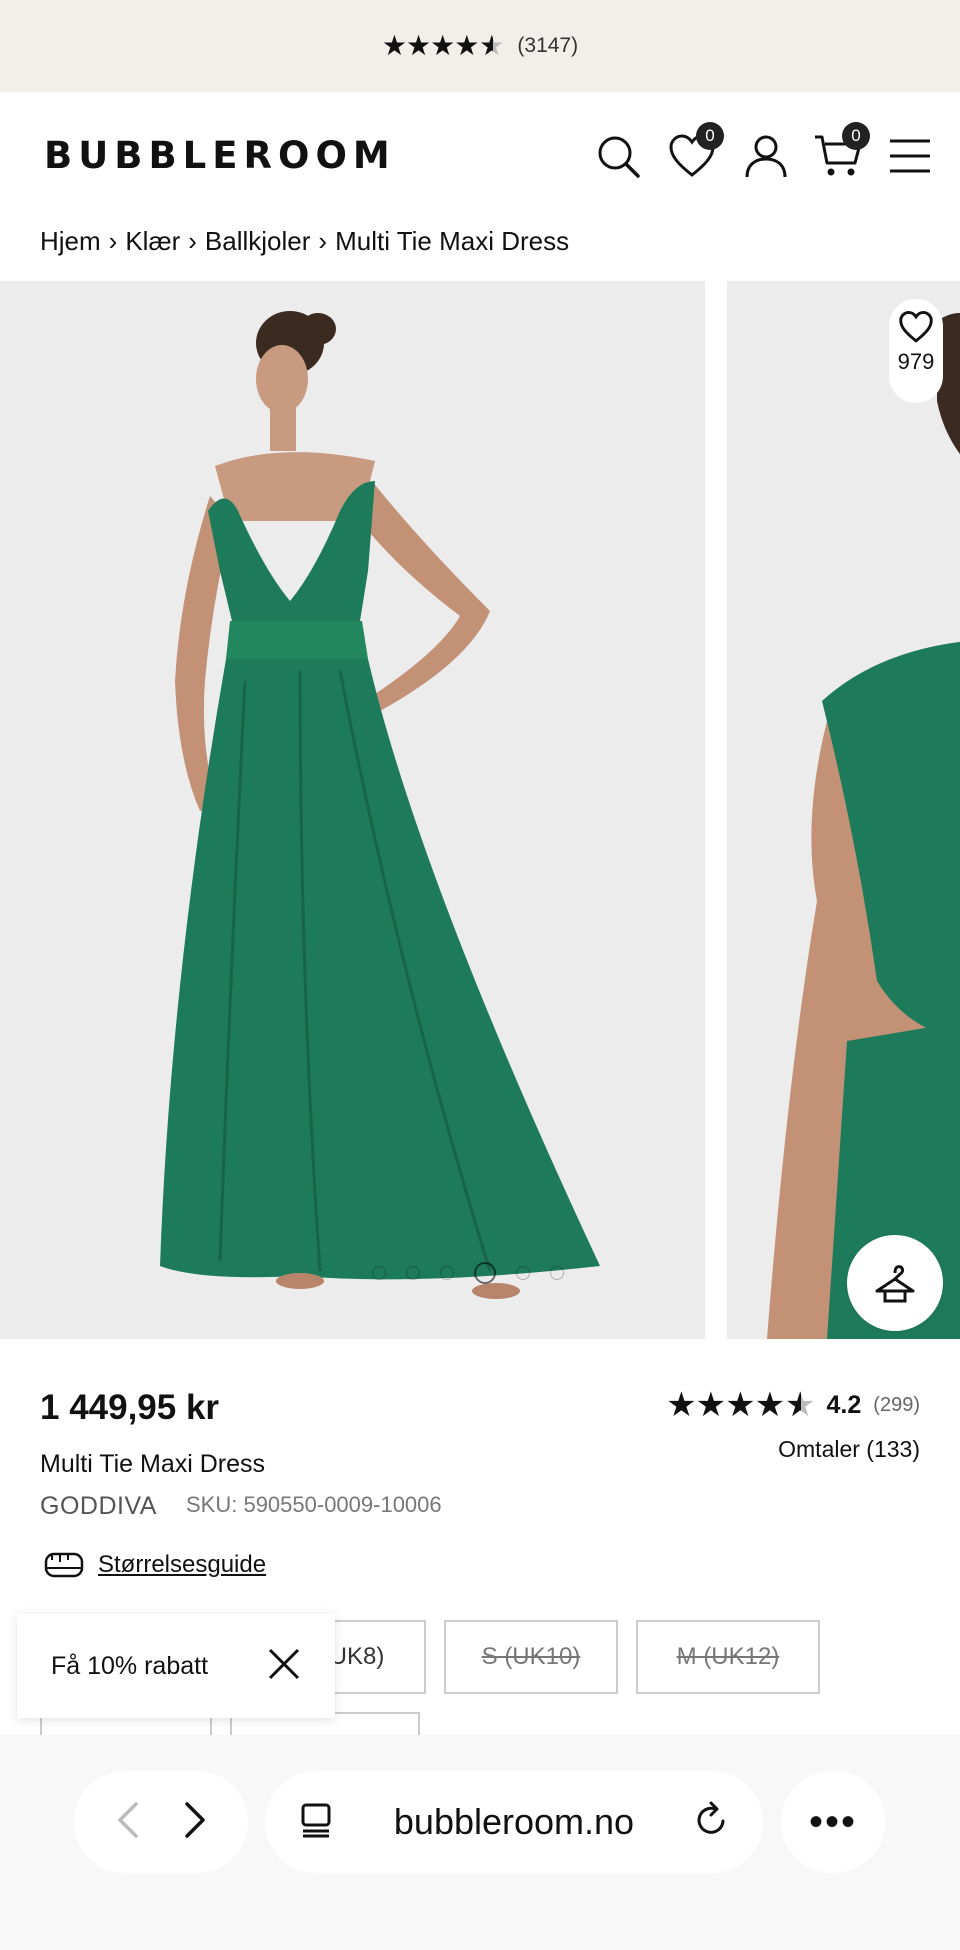 The image size is (960, 1950). I want to click on size-guide-link: Størrelsesguide, so click(155, 1565).